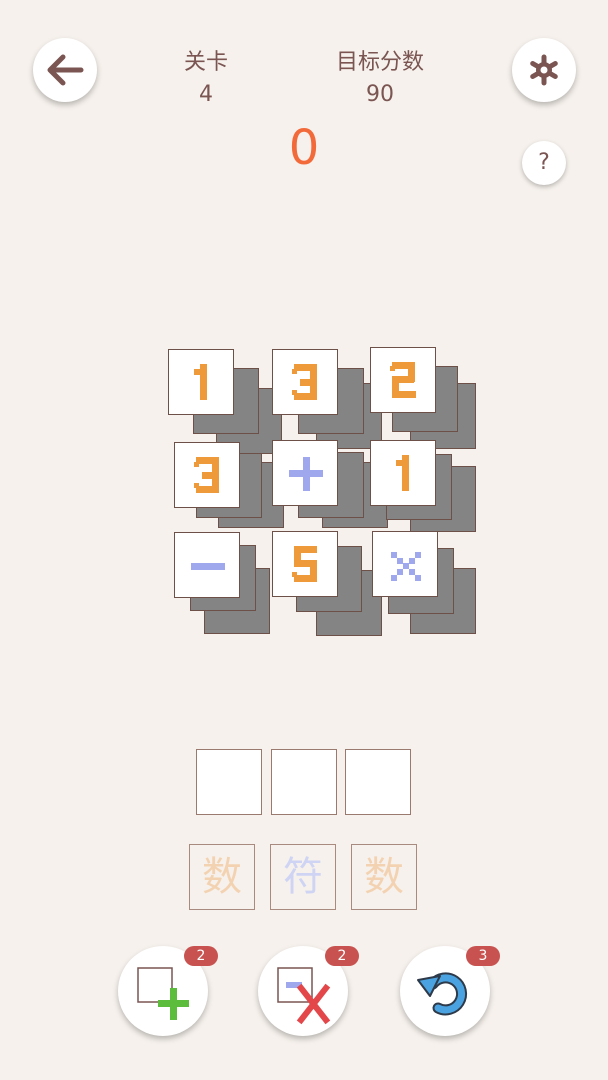 The image size is (608, 1080). Describe the element at coordinates (483, 956) in the screenshot. I see `undo-count: 3` at that location.